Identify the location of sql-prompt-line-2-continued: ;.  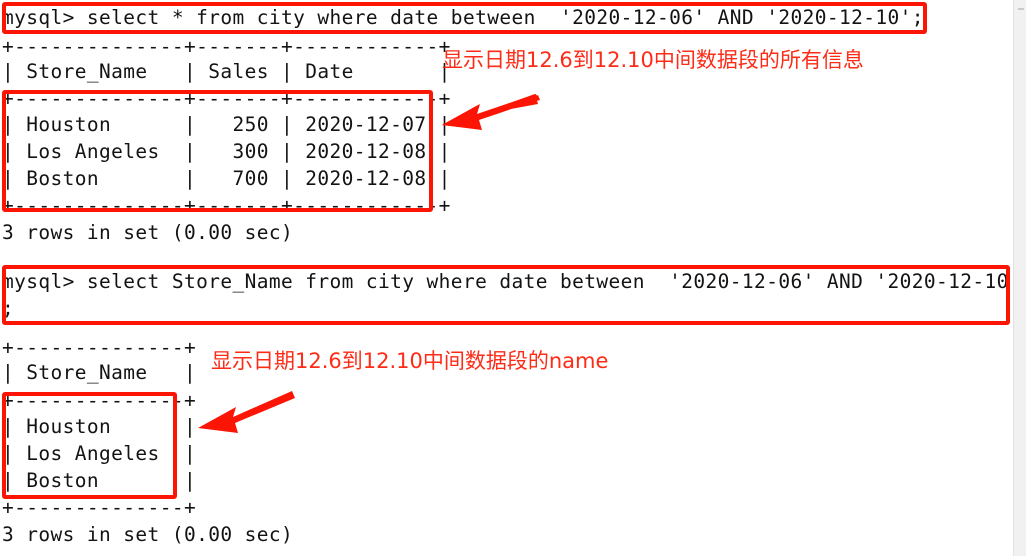
(8, 308).